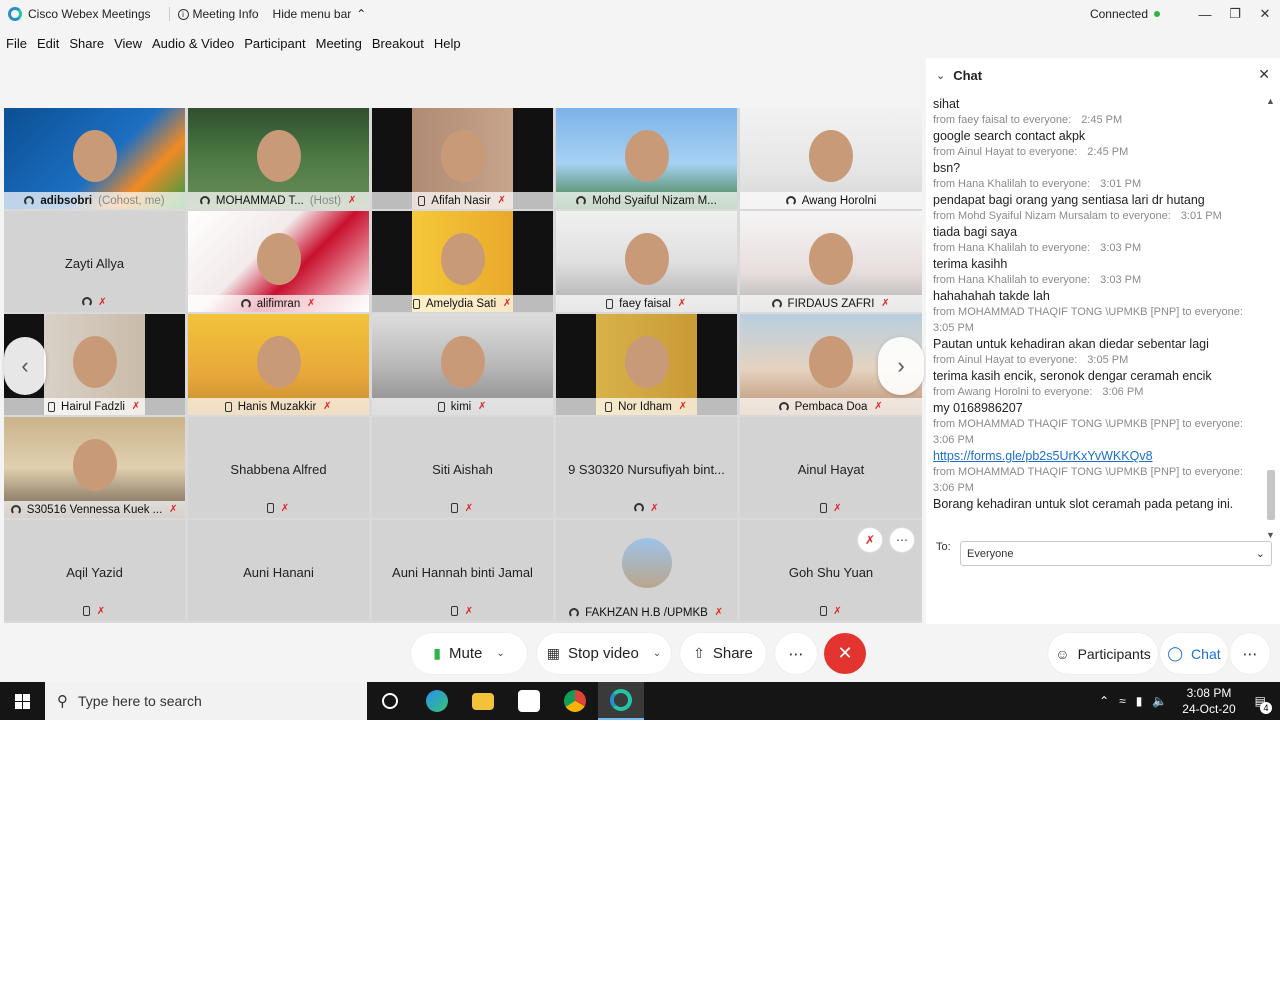  I want to click on restore-button: ❐, so click(1235, 14).